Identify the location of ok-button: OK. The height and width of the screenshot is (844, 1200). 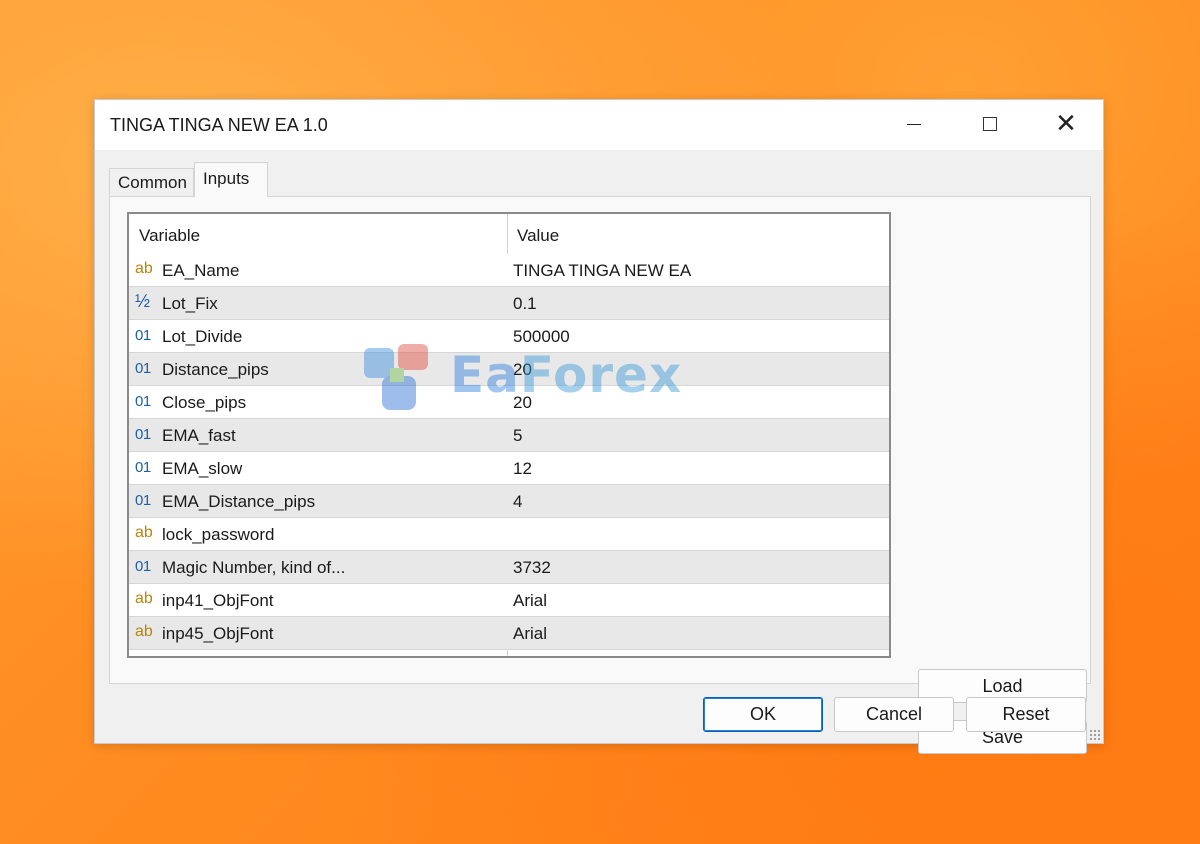
(763, 714).